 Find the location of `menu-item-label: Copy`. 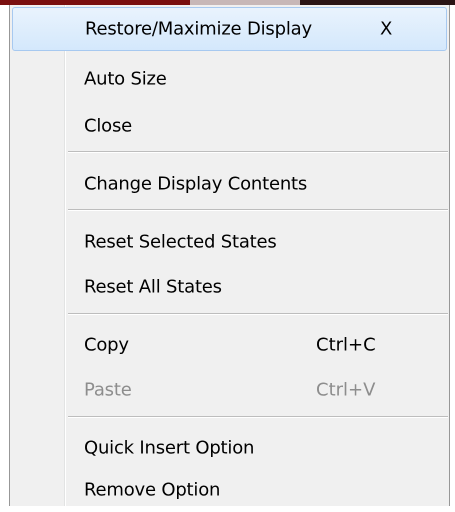

menu-item-label: Copy is located at coordinates (106, 345).